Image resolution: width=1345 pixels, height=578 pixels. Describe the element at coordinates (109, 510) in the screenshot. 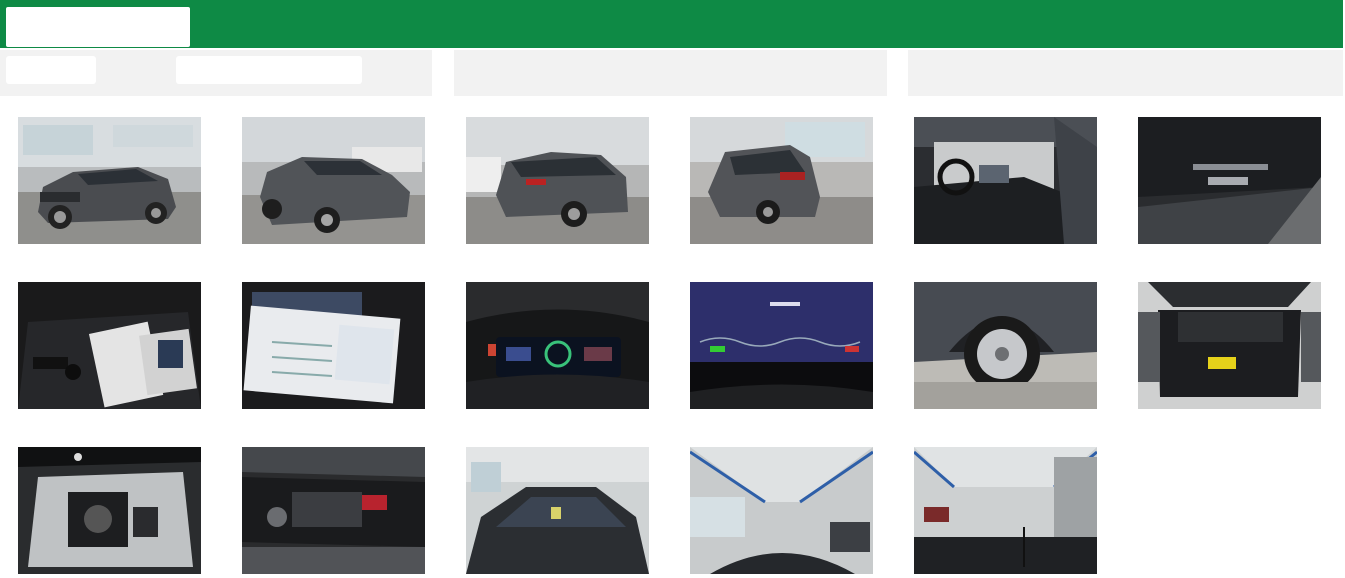

I see `photo-spare-wheel-well` at that location.